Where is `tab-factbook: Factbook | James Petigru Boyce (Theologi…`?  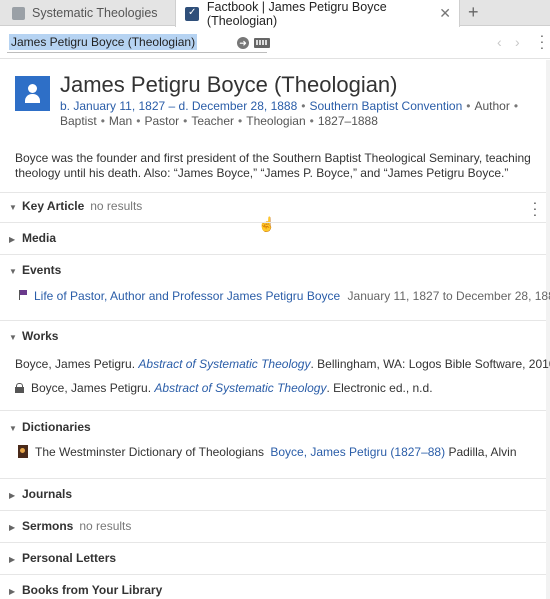
tab-factbook: Factbook | James Petigru Boyce (Theologi… is located at coordinates (317, 14).